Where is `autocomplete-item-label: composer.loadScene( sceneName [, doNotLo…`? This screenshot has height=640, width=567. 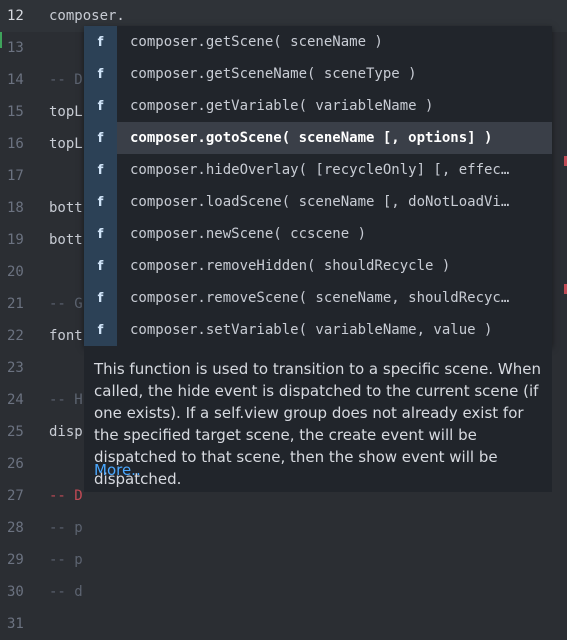
autocomplete-item-label: composer.loadScene( sceneName [, doNotLo… is located at coordinates (320, 202).